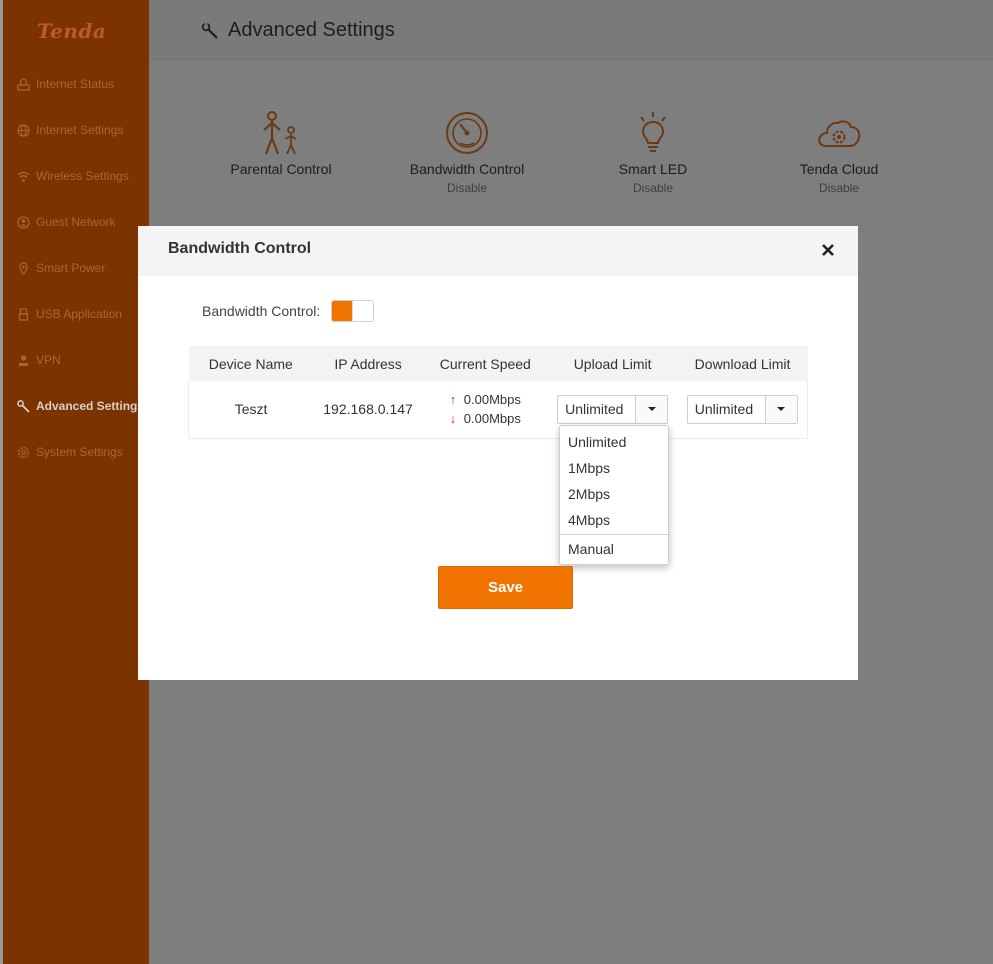 The image size is (993, 964). Describe the element at coordinates (485, 363) in the screenshot. I see `column-header-current-speed: Current Speed` at that location.